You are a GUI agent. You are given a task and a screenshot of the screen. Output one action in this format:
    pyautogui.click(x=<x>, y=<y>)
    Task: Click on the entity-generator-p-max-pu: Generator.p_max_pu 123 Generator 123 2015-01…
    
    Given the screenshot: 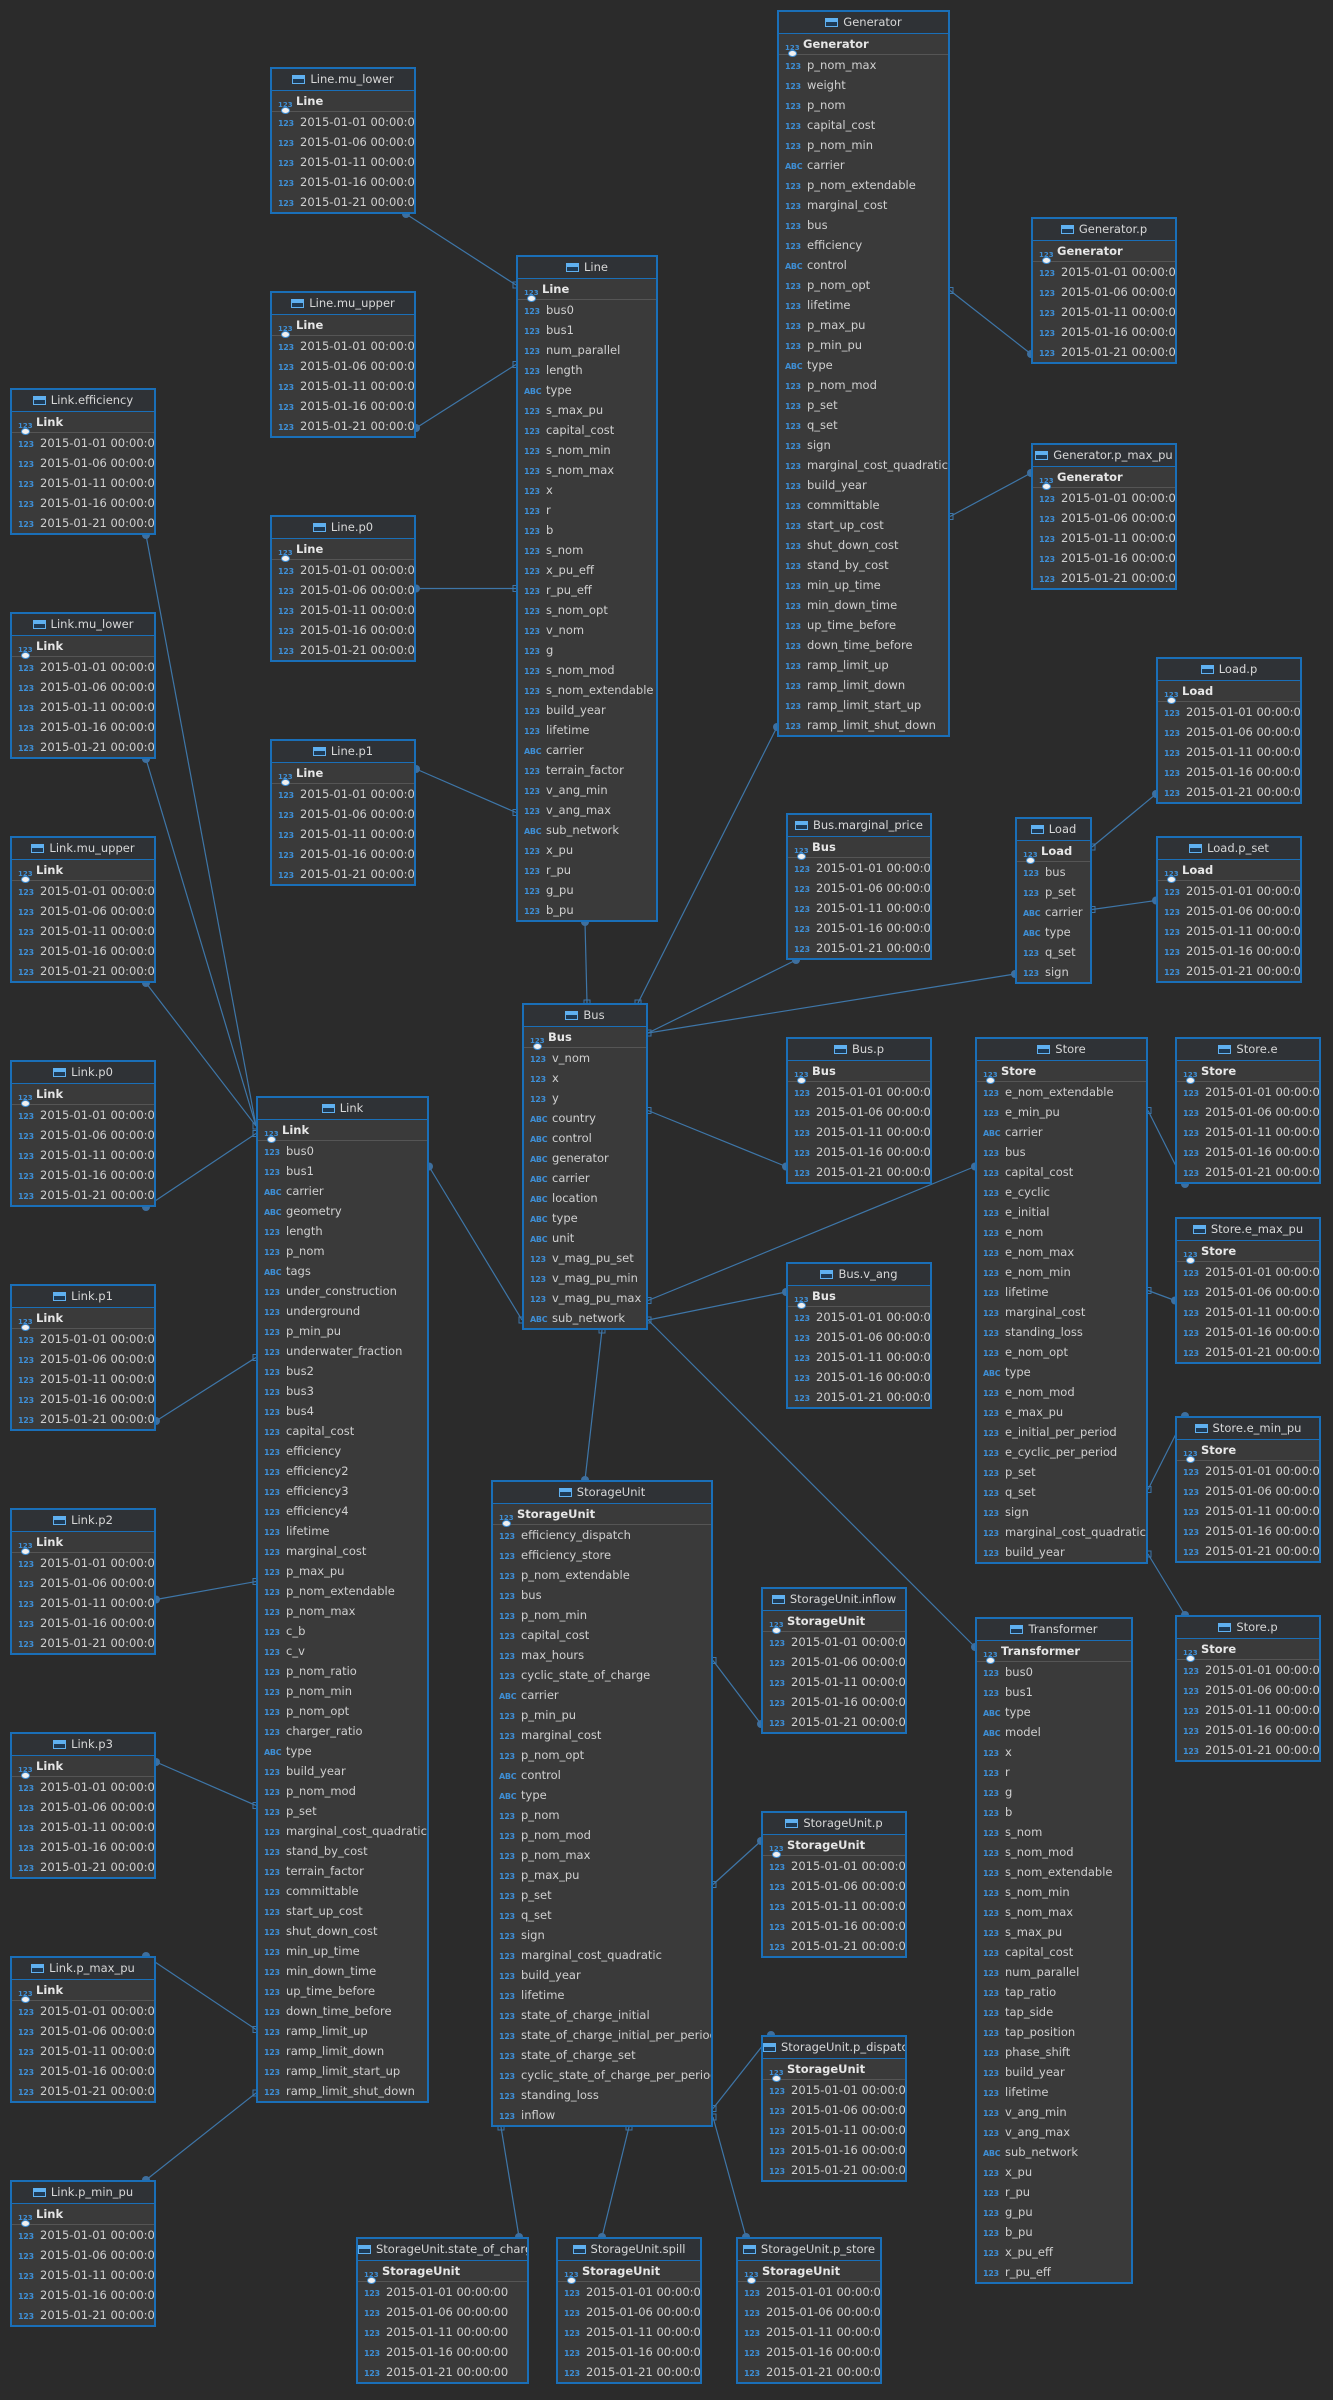 What is the action you would take?
    pyautogui.click(x=1104, y=516)
    